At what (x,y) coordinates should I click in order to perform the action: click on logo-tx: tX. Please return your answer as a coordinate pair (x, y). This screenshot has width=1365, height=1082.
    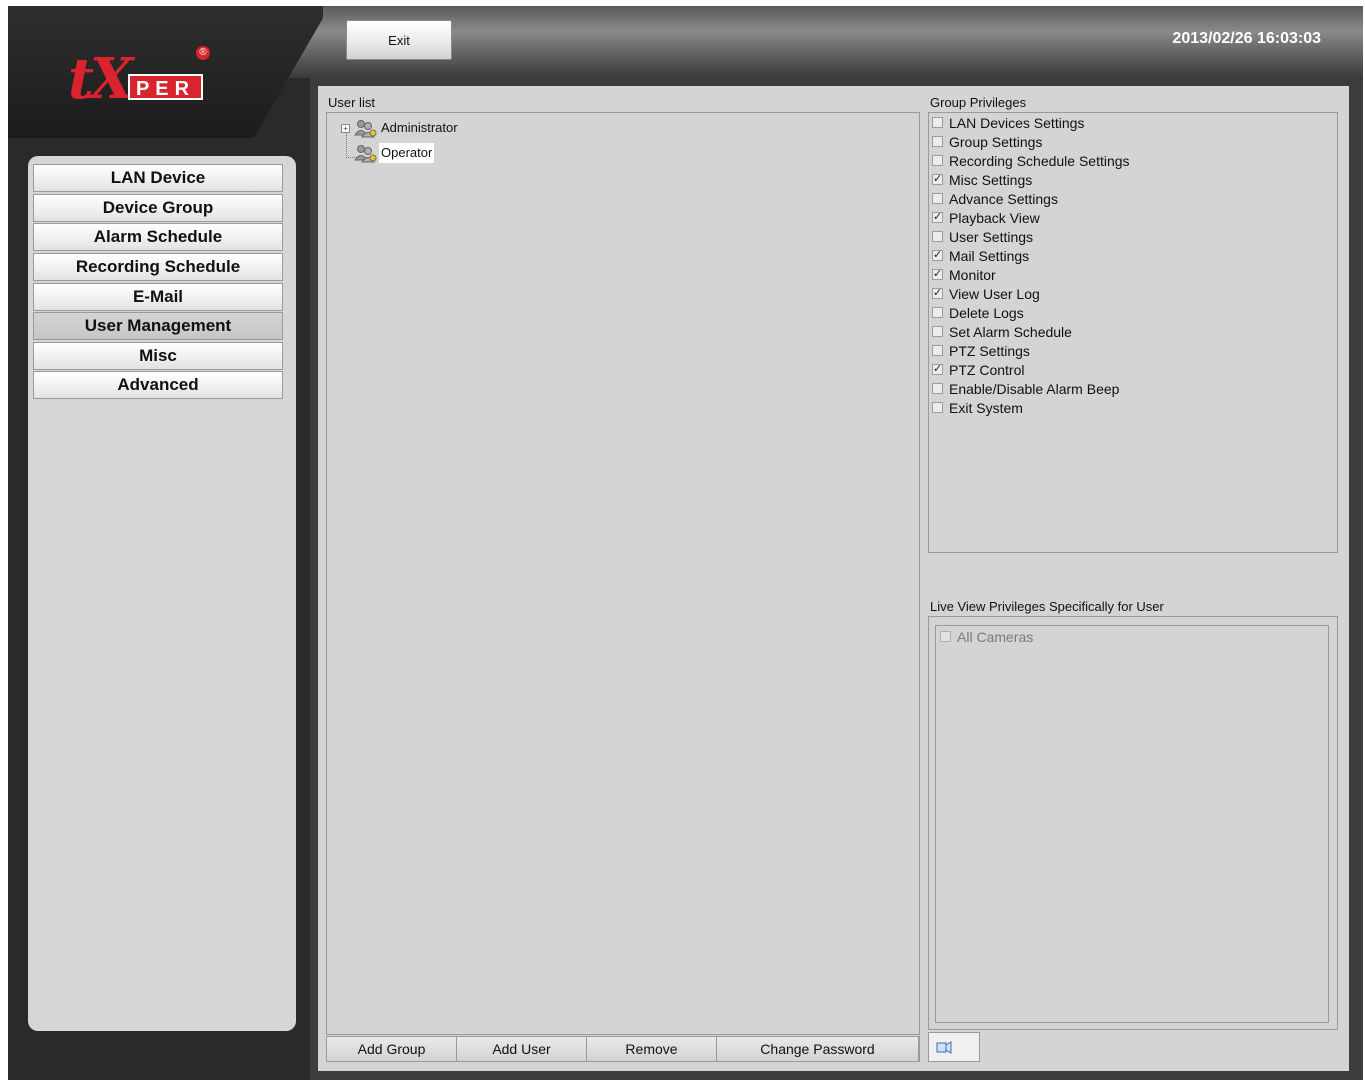
    Looking at the image, I should click on (100, 79).